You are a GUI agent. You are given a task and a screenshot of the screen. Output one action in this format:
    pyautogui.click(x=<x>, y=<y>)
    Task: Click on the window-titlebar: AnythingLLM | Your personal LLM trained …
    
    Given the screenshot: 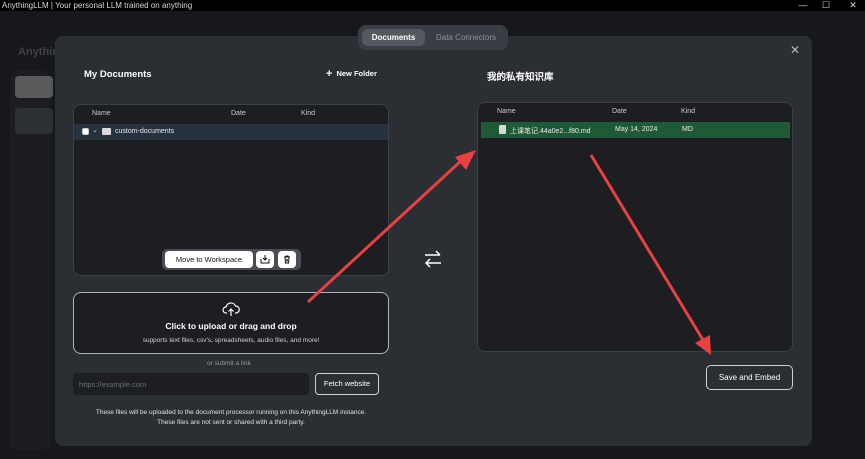 What is the action you would take?
    pyautogui.click(x=432, y=5)
    